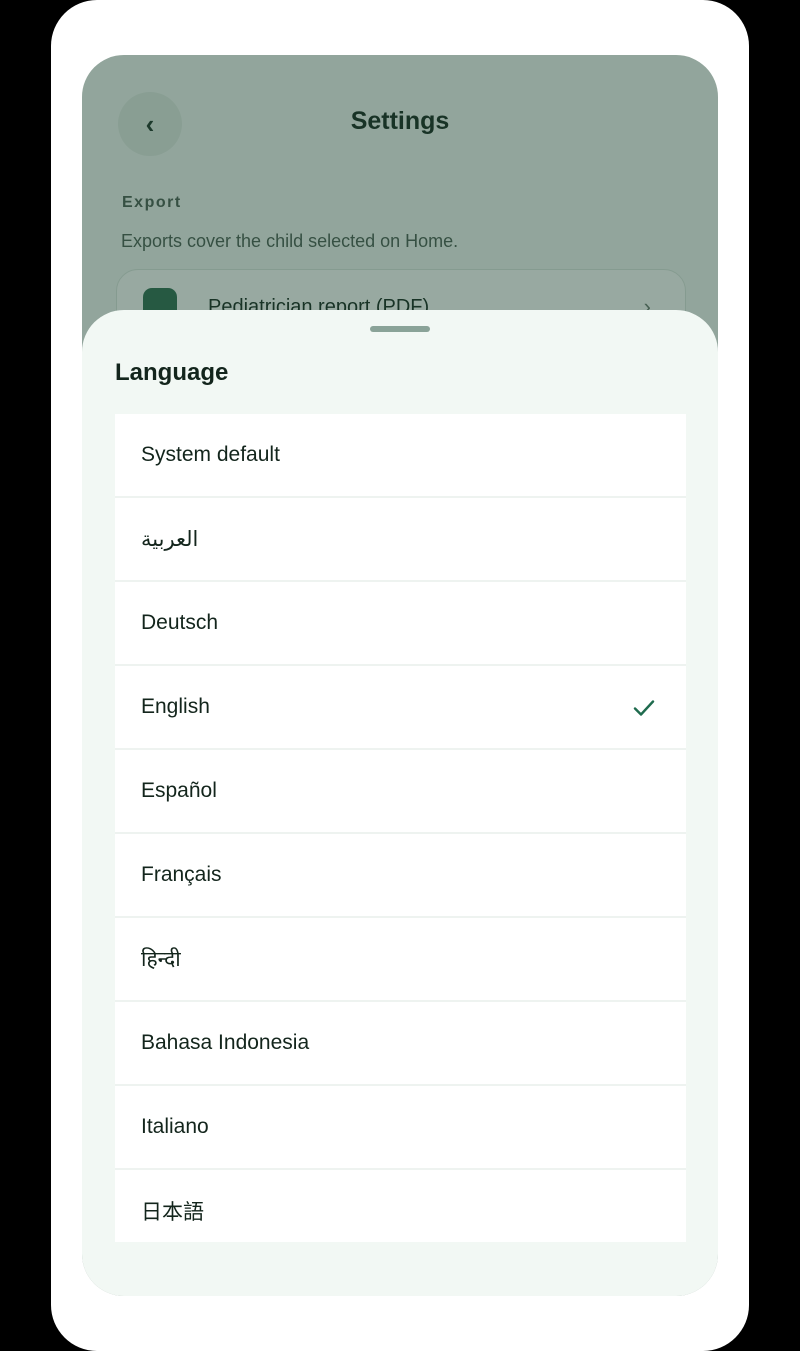 The image size is (800, 1351). What do you see at coordinates (180, 622) in the screenshot?
I see `language-label: Deutsch` at bounding box center [180, 622].